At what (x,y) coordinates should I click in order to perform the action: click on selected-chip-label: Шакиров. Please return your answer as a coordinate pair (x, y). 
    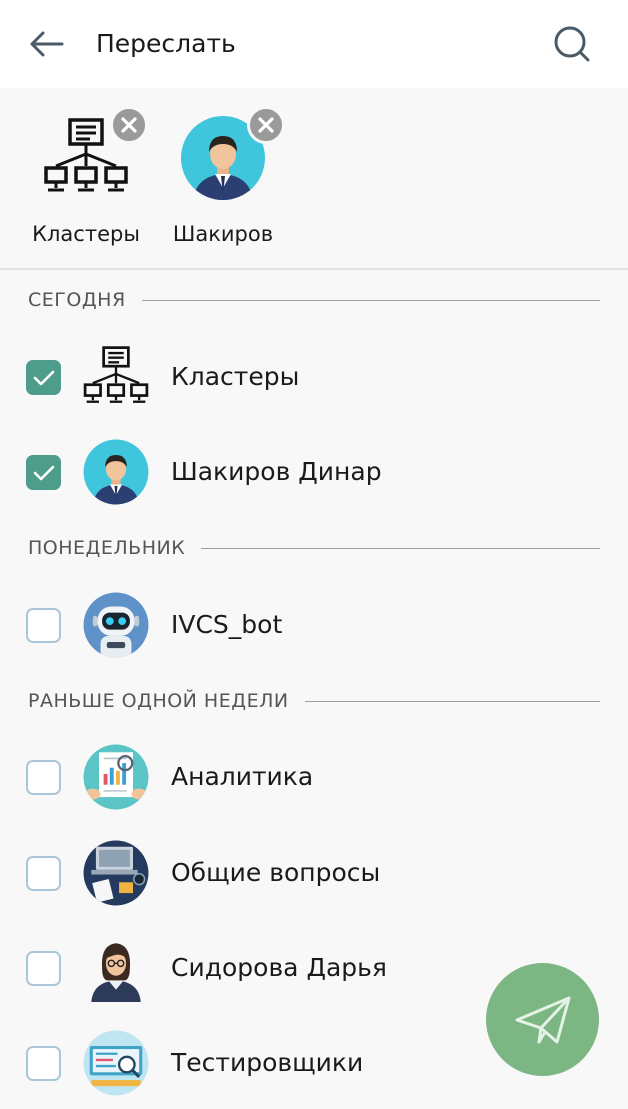
    Looking at the image, I should click on (223, 234).